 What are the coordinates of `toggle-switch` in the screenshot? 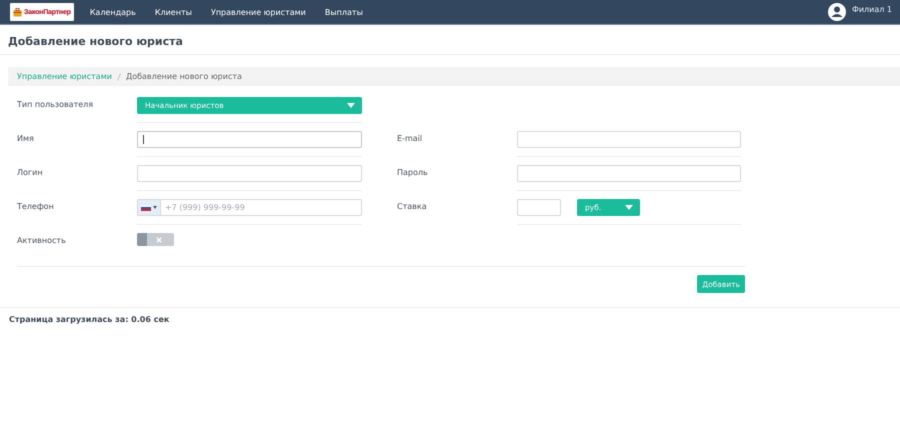 It's located at (155, 239).